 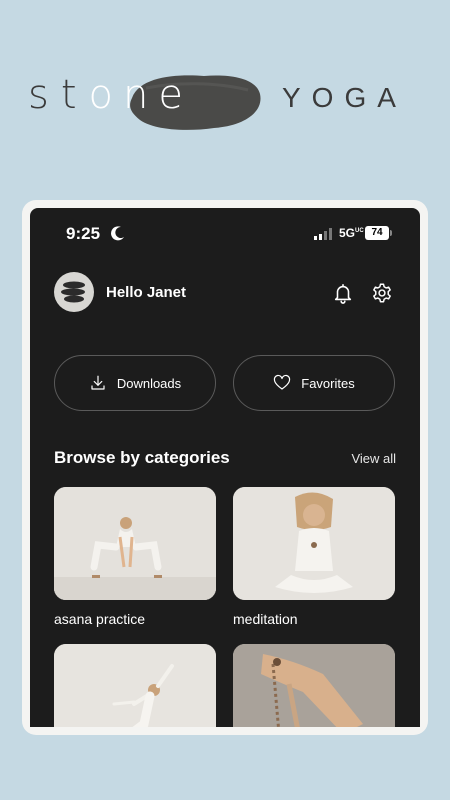 I want to click on status-time: 9:25, so click(x=83, y=233).